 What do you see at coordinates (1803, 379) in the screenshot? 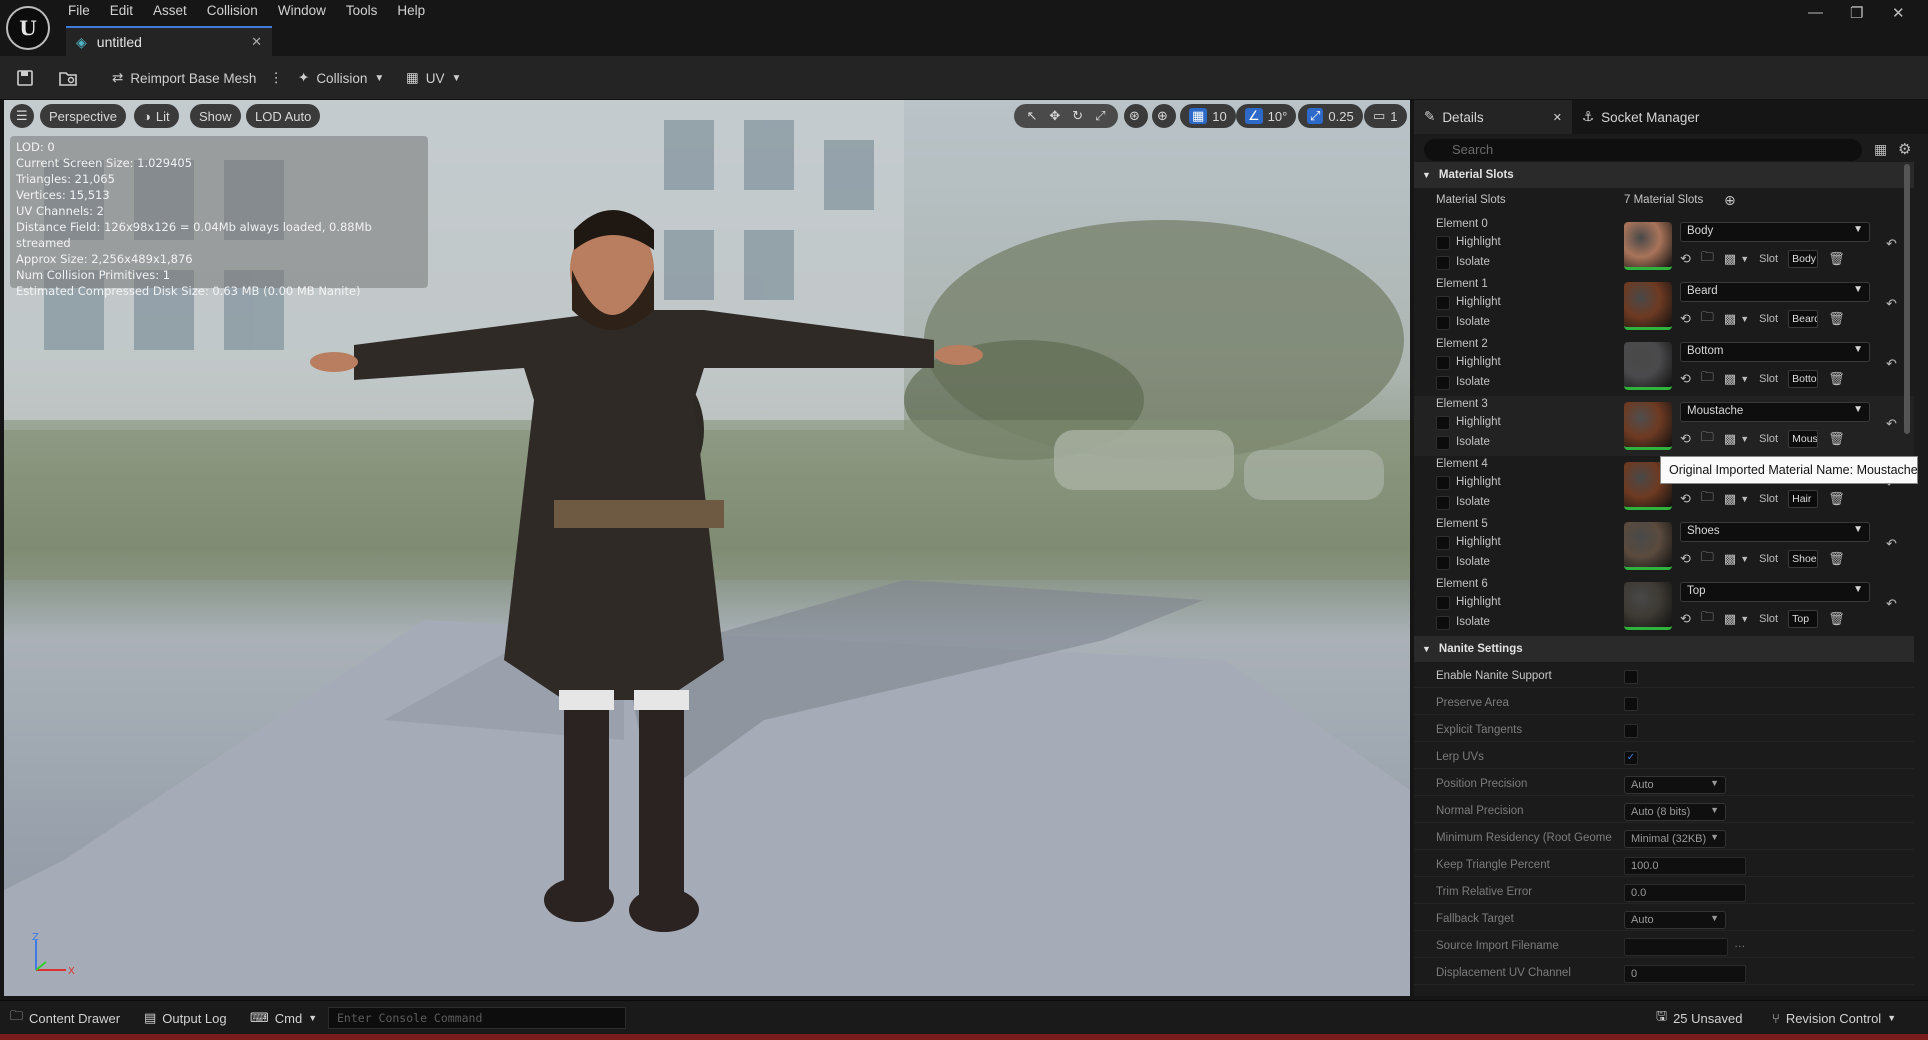
I see `slot-name-input: Bottom` at bounding box center [1803, 379].